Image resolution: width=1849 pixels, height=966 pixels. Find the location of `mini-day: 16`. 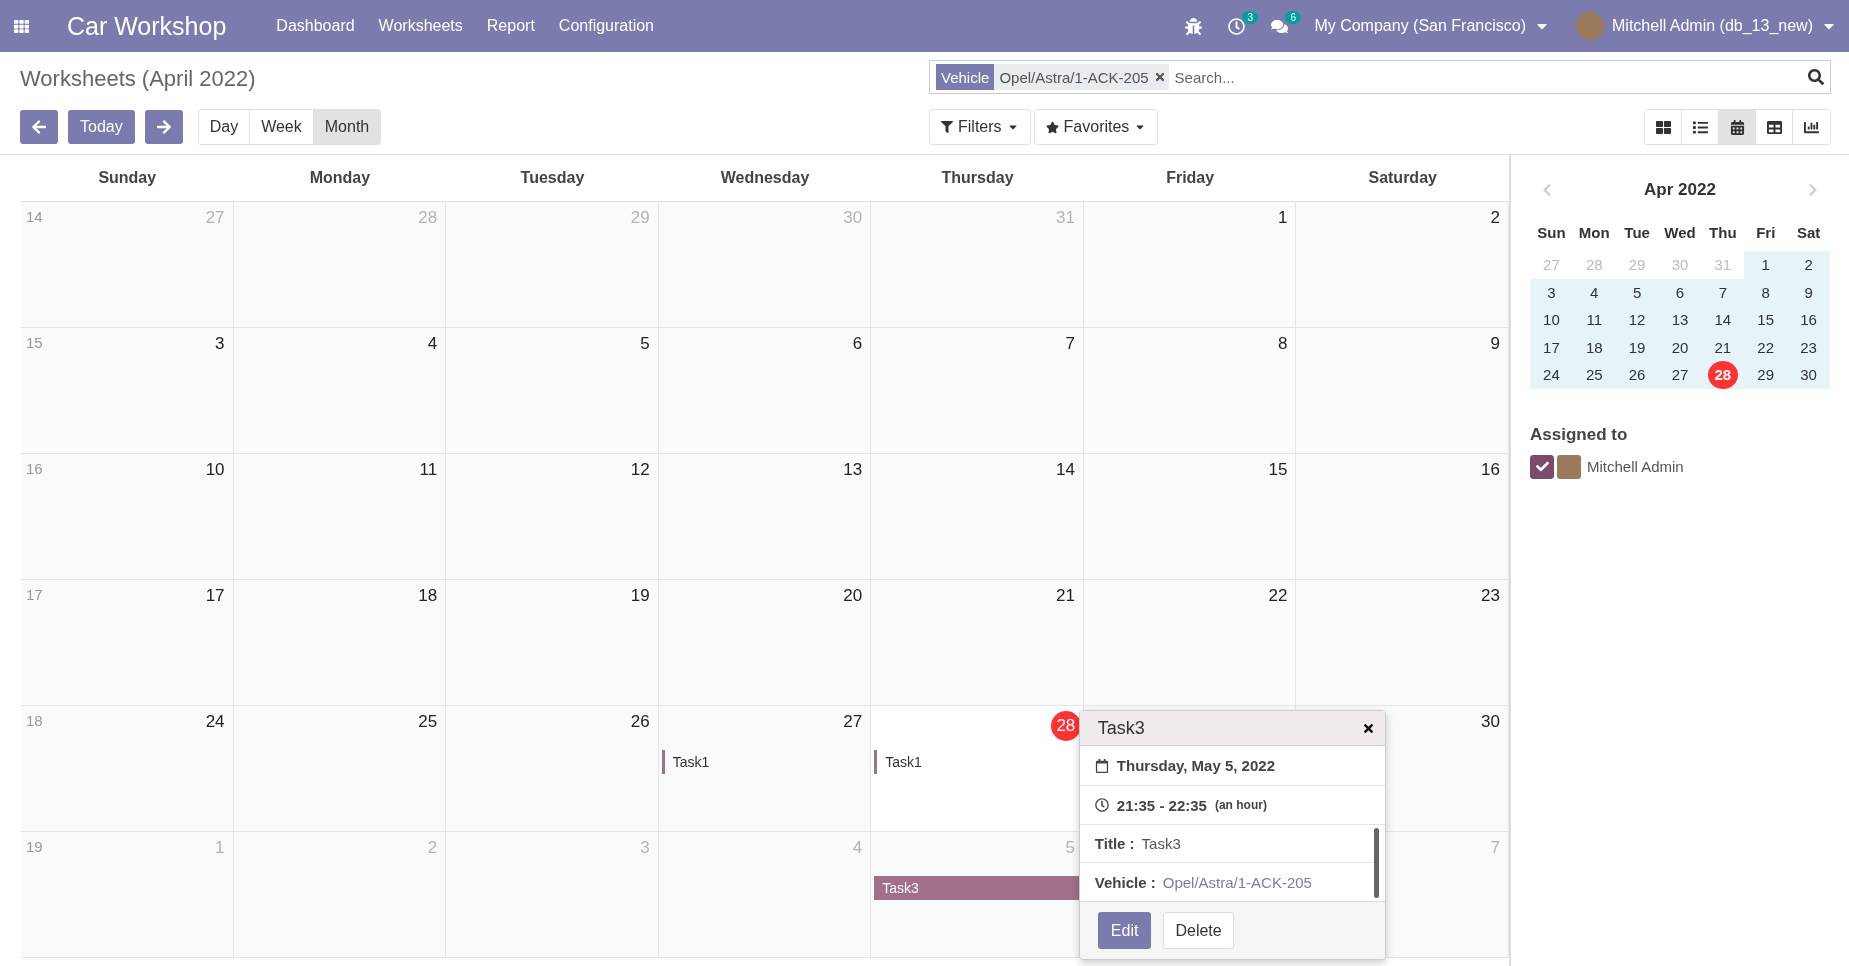

mini-day: 16 is located at coordinates (1808, 320).